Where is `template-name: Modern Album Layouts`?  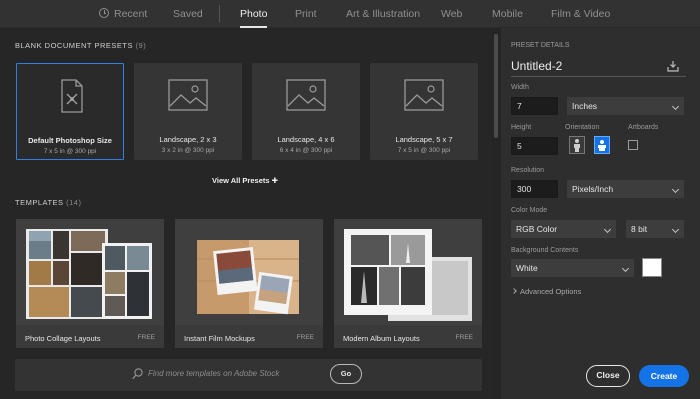
template-name: Modern Album Layouts is located at coordinates (381, 338).